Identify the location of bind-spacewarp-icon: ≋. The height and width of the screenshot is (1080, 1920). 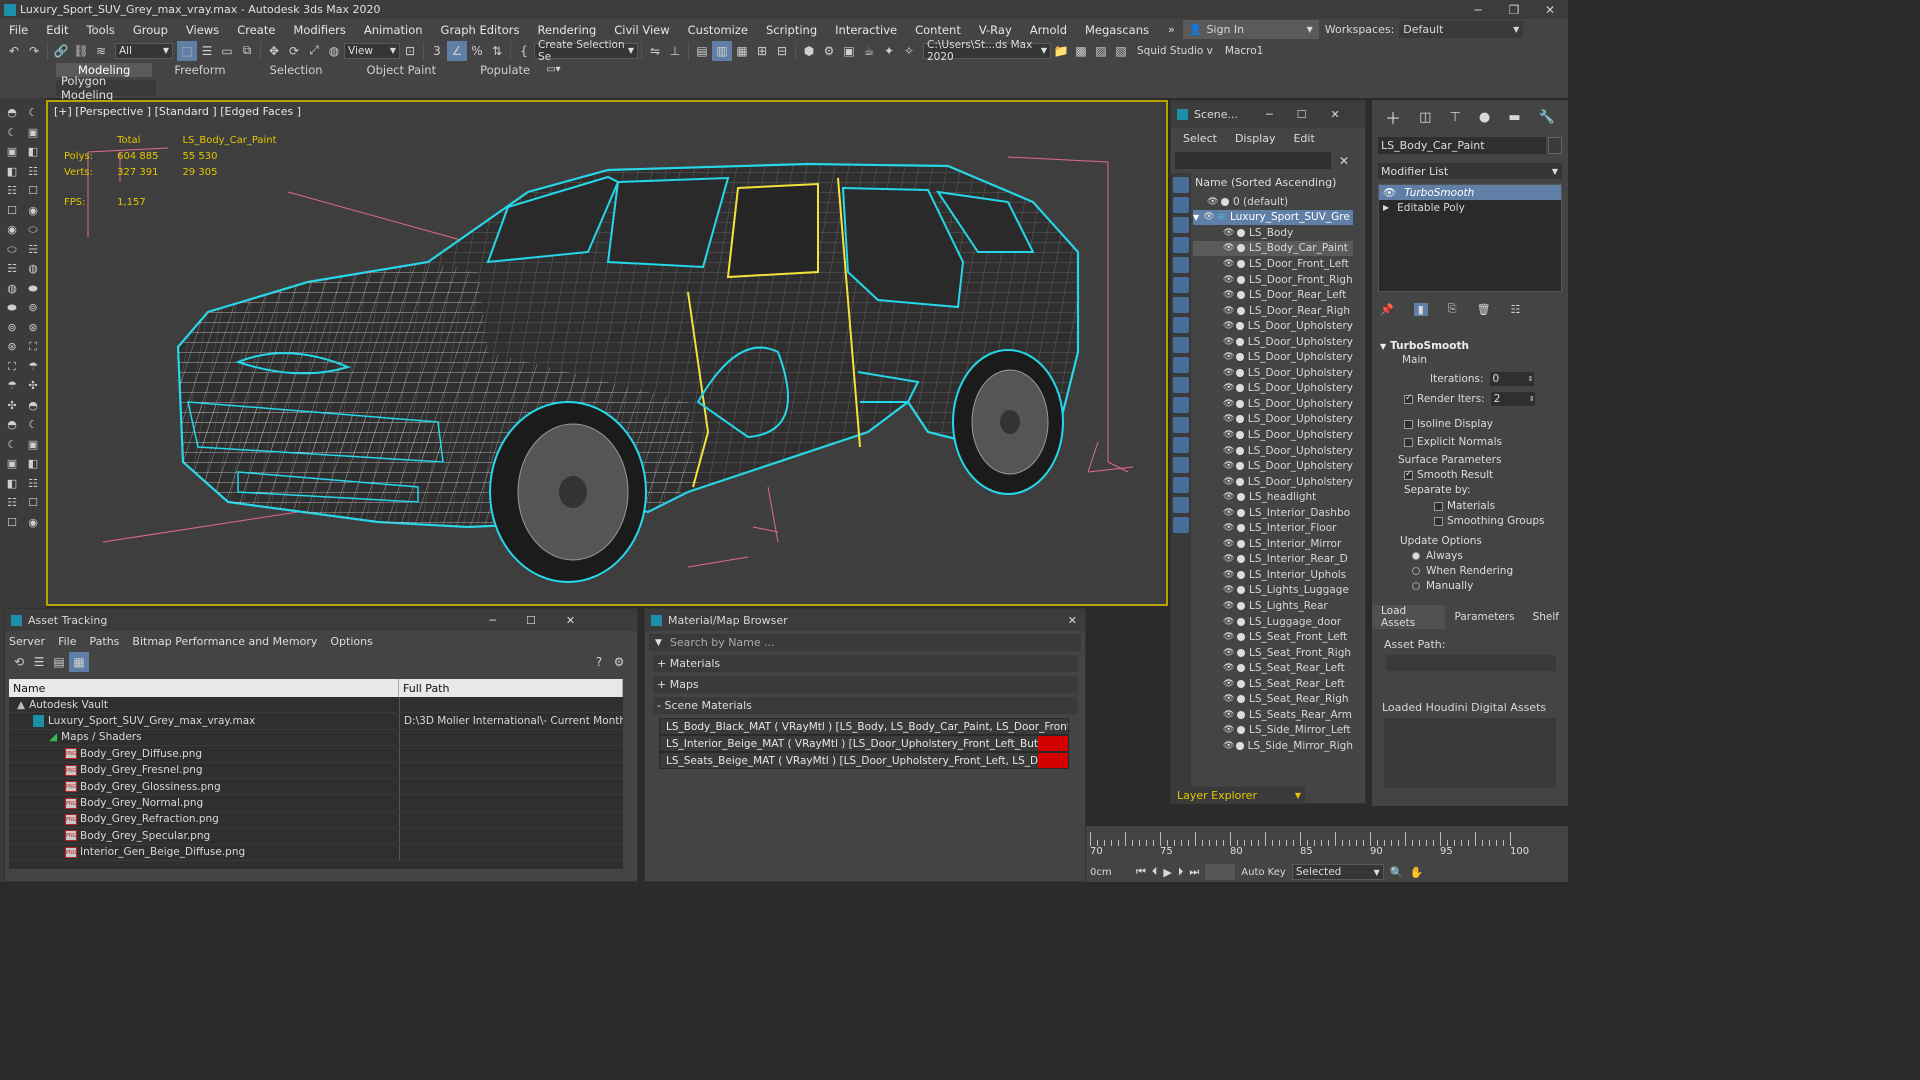
(101, 51).